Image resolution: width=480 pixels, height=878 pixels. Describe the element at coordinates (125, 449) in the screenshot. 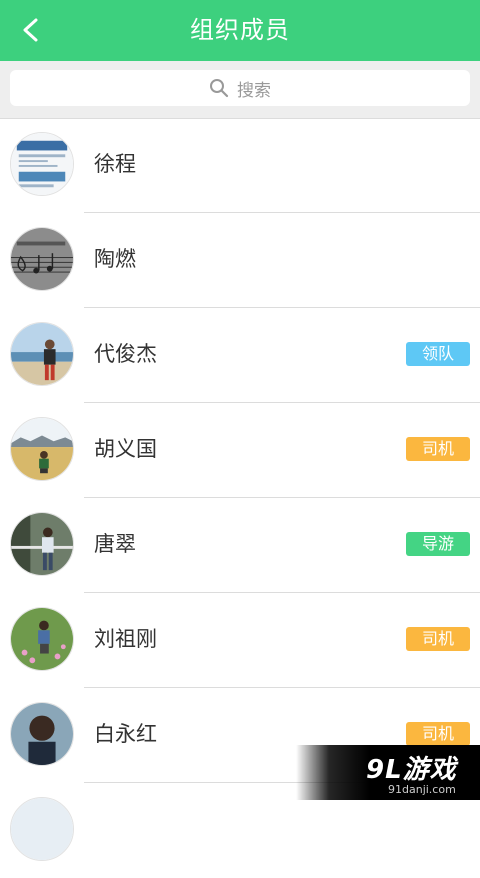

I see `member-name: 胡义国` at that location.